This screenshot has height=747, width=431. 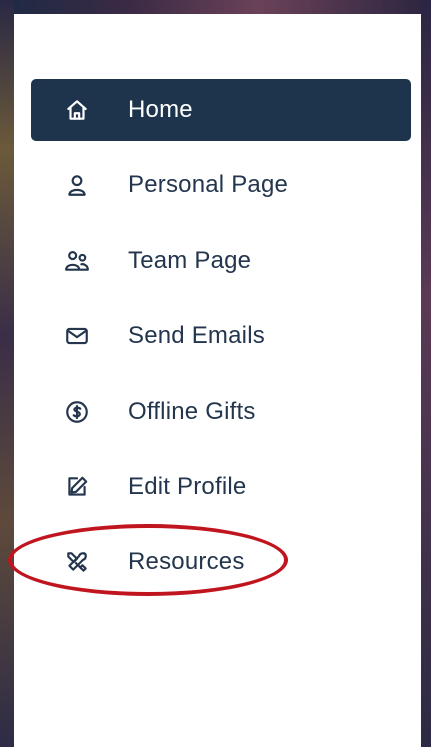 I want to click on background-strip-right, so click(x=426, y=373).